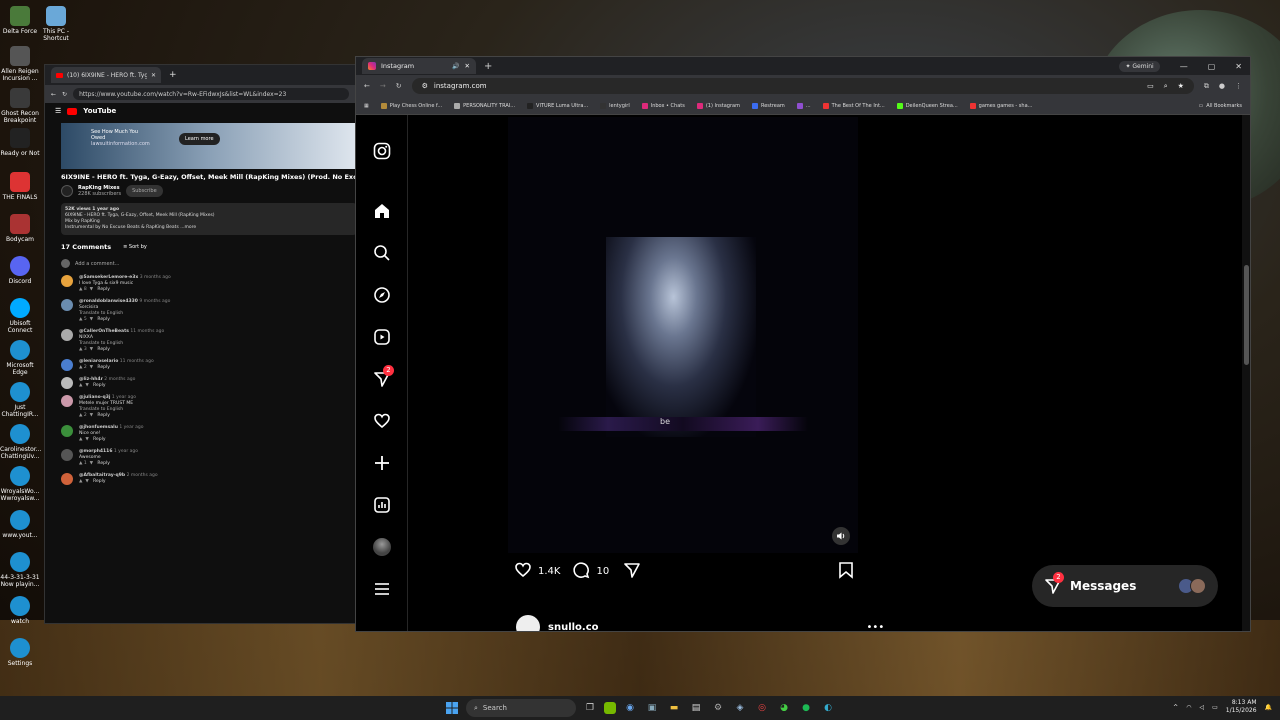 Image resolution: width=1280 pixels, height=720 pixels. Describe the element at coordinates (455, 66) in the screenshot. I see `tab-audio-icon: 🔊` at that location.